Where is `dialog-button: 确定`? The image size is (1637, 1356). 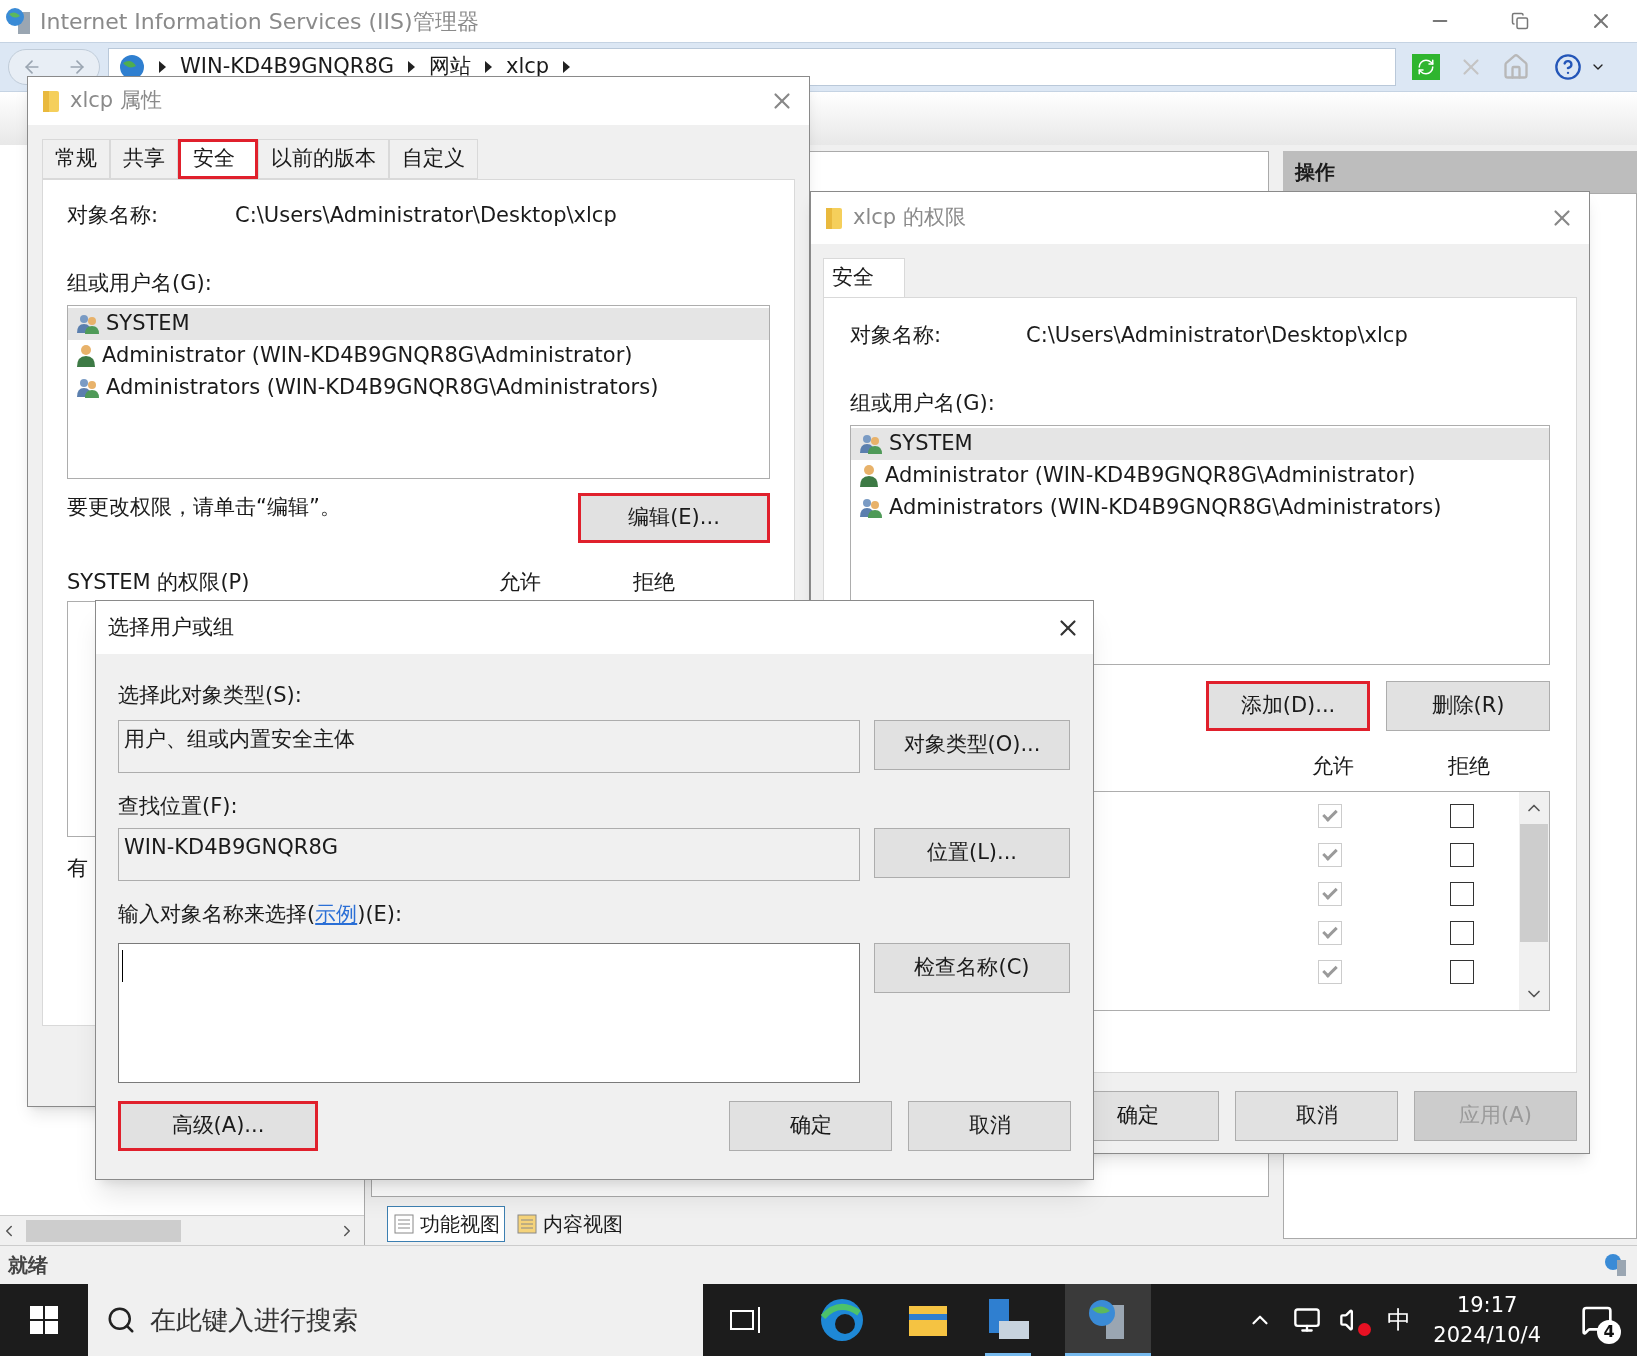 dialog-button: 确定 is located at coordinates (810, 1125).